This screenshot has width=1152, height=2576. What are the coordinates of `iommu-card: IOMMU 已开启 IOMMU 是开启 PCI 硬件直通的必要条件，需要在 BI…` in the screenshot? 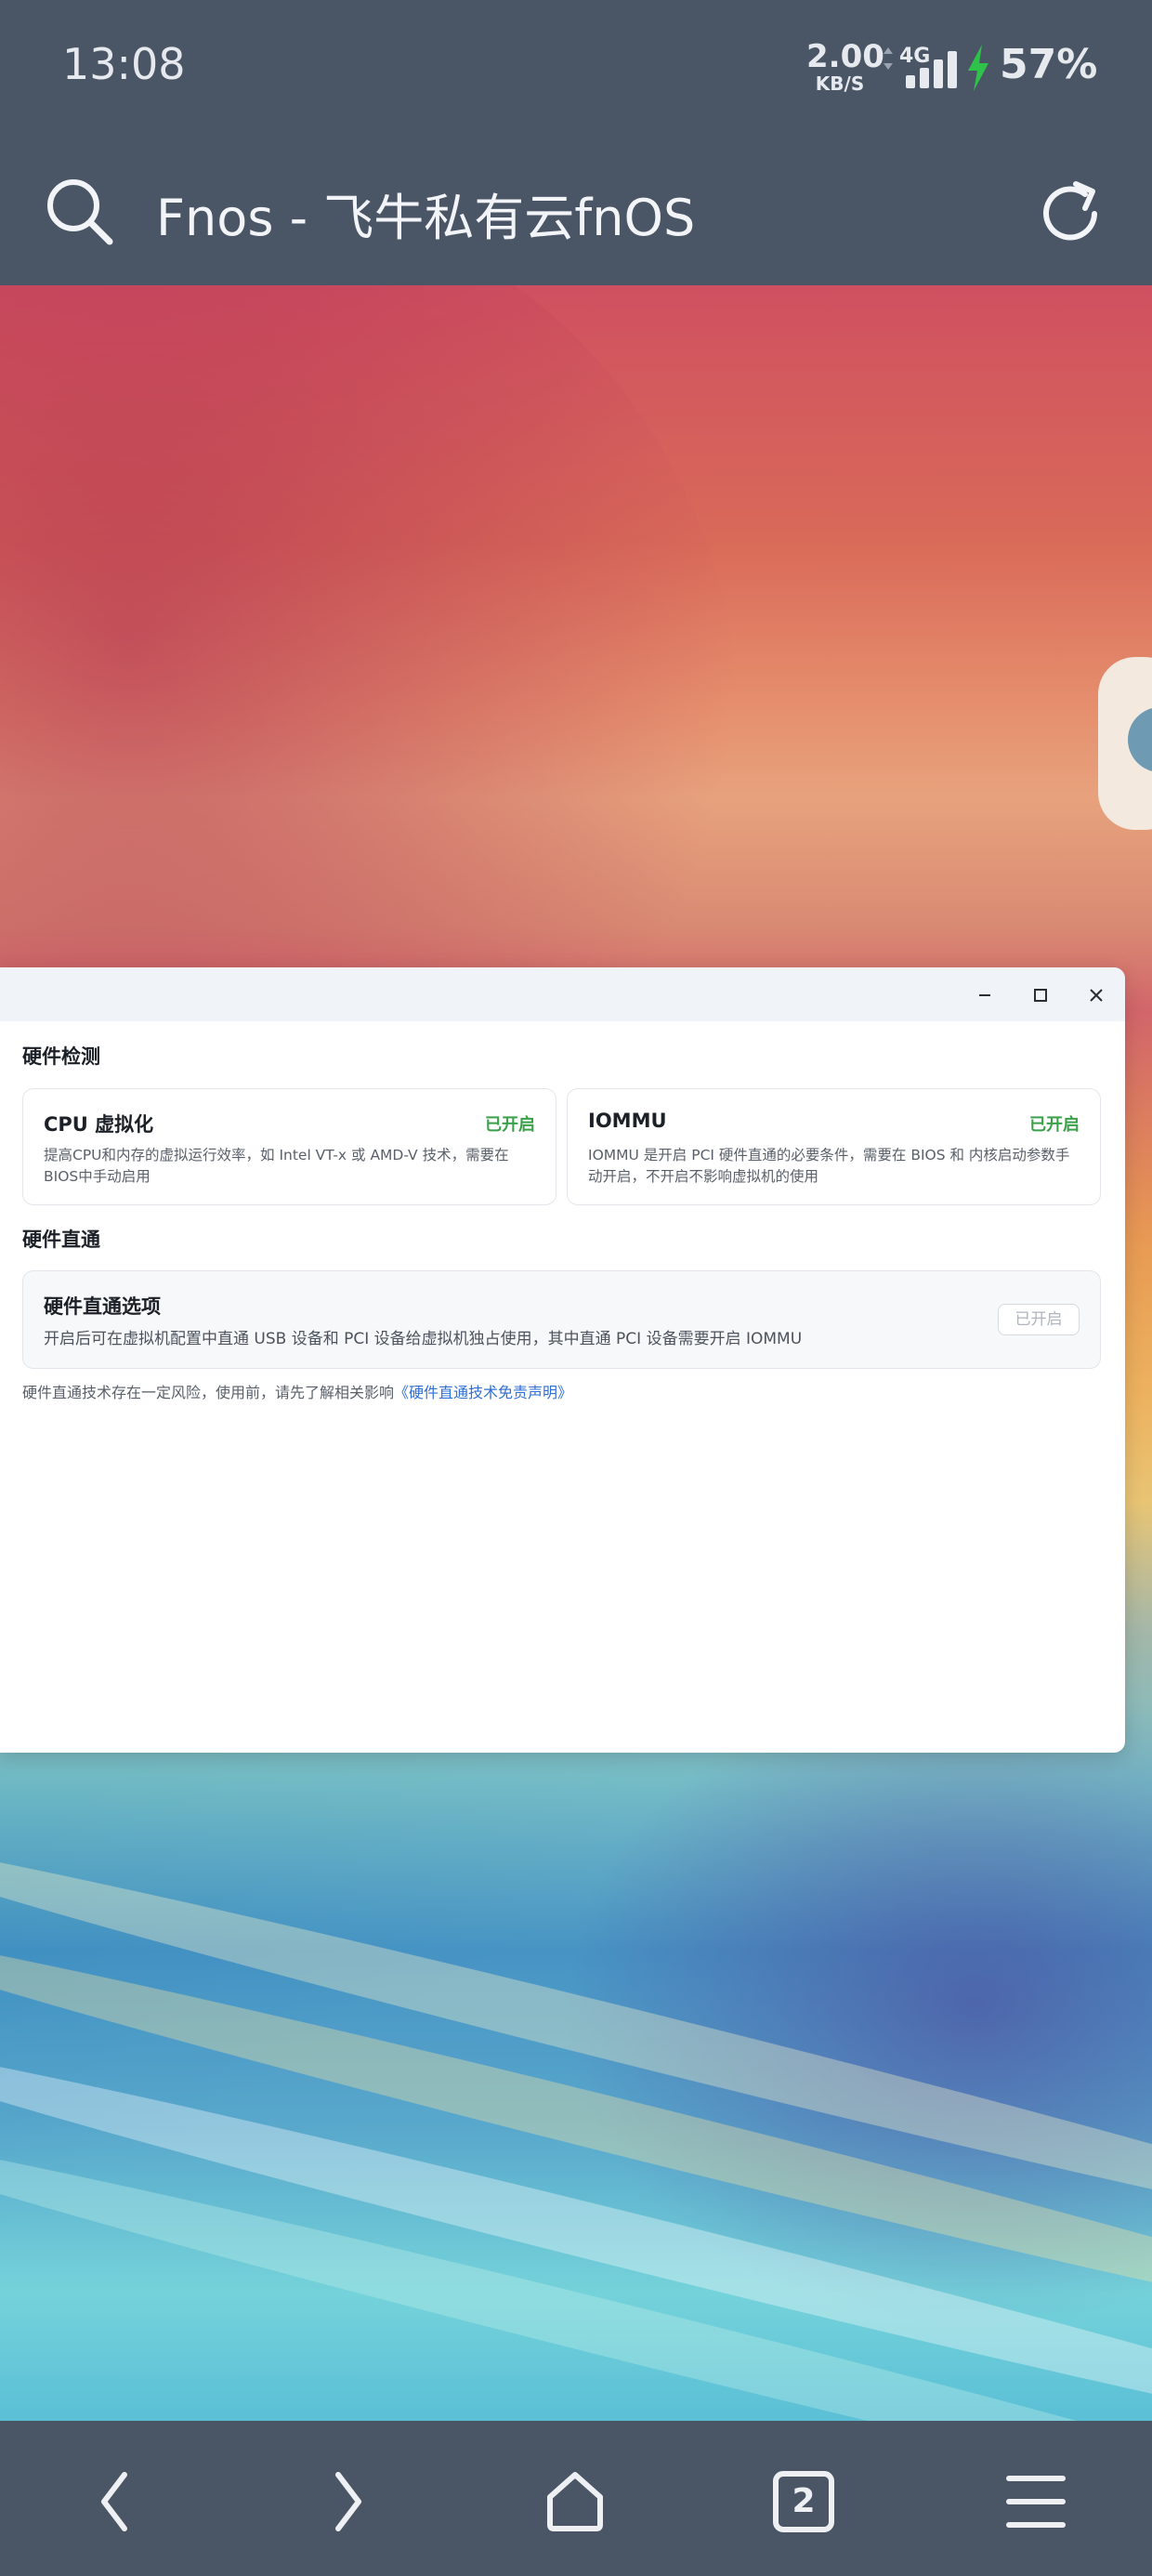 It's located at (834, 1146).